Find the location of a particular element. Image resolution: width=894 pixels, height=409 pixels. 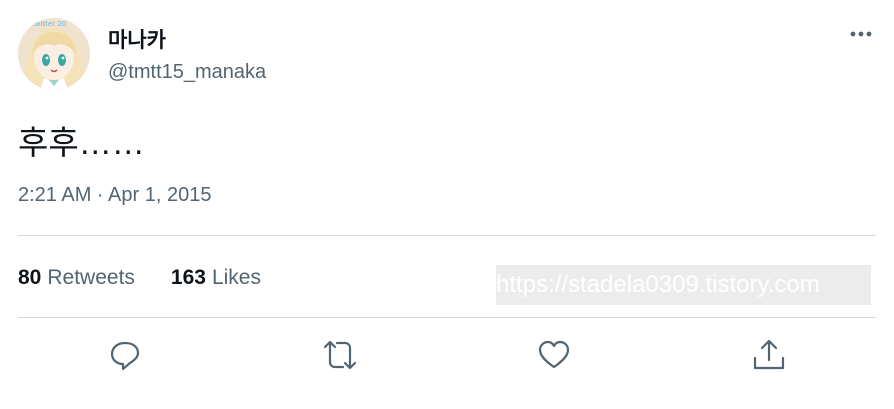

retweets-stat: 80 Retweets is located at coordinates (76, 278).